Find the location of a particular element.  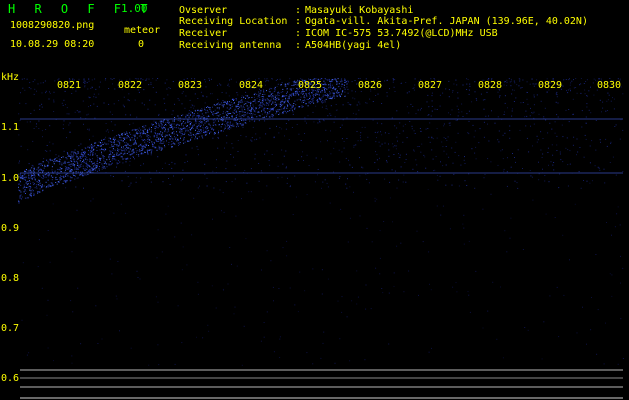

x-tick-label: 0830 is located at coordinates (609, 85).